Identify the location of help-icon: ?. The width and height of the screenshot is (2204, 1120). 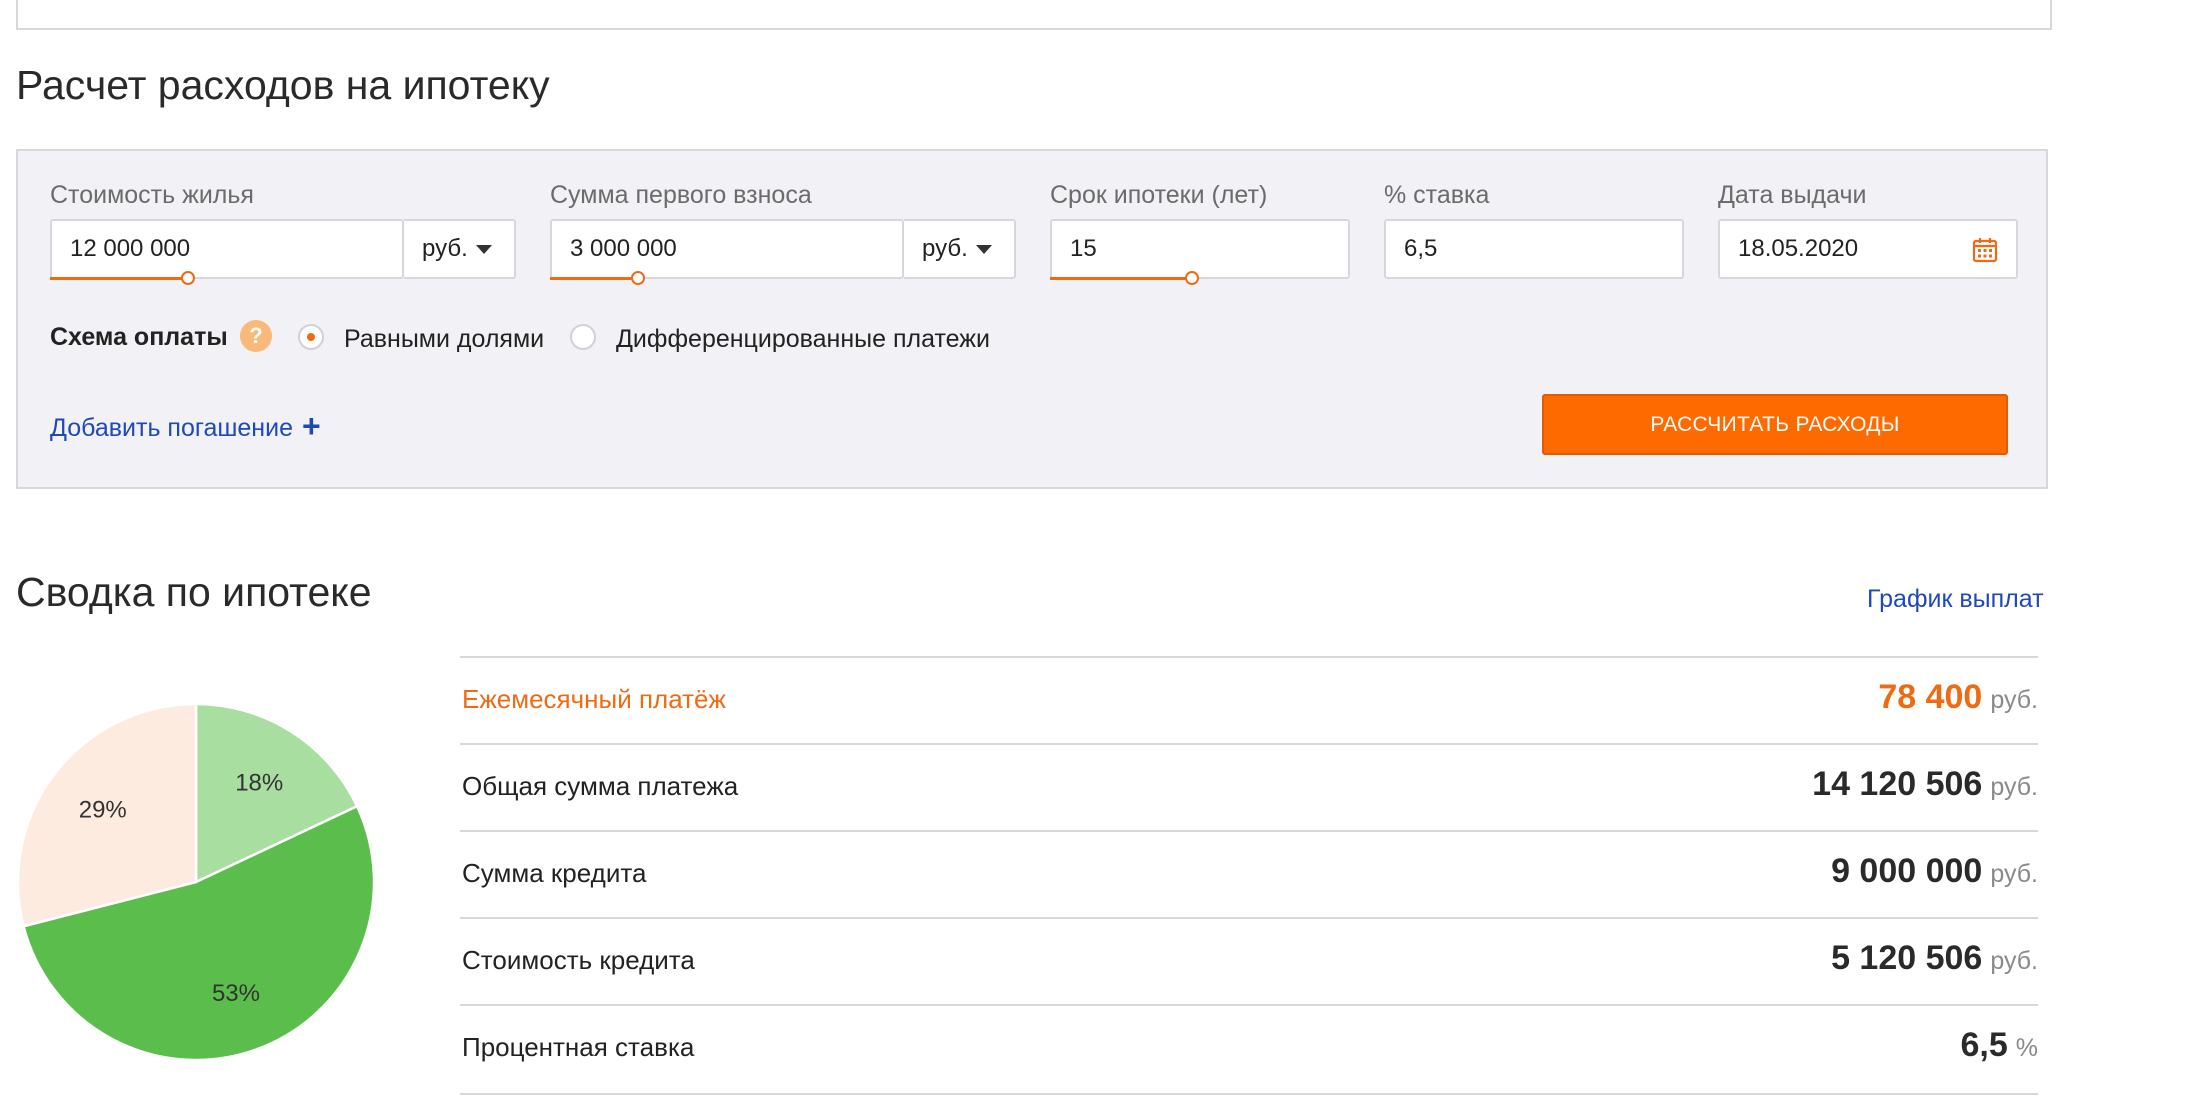
(256, 336).